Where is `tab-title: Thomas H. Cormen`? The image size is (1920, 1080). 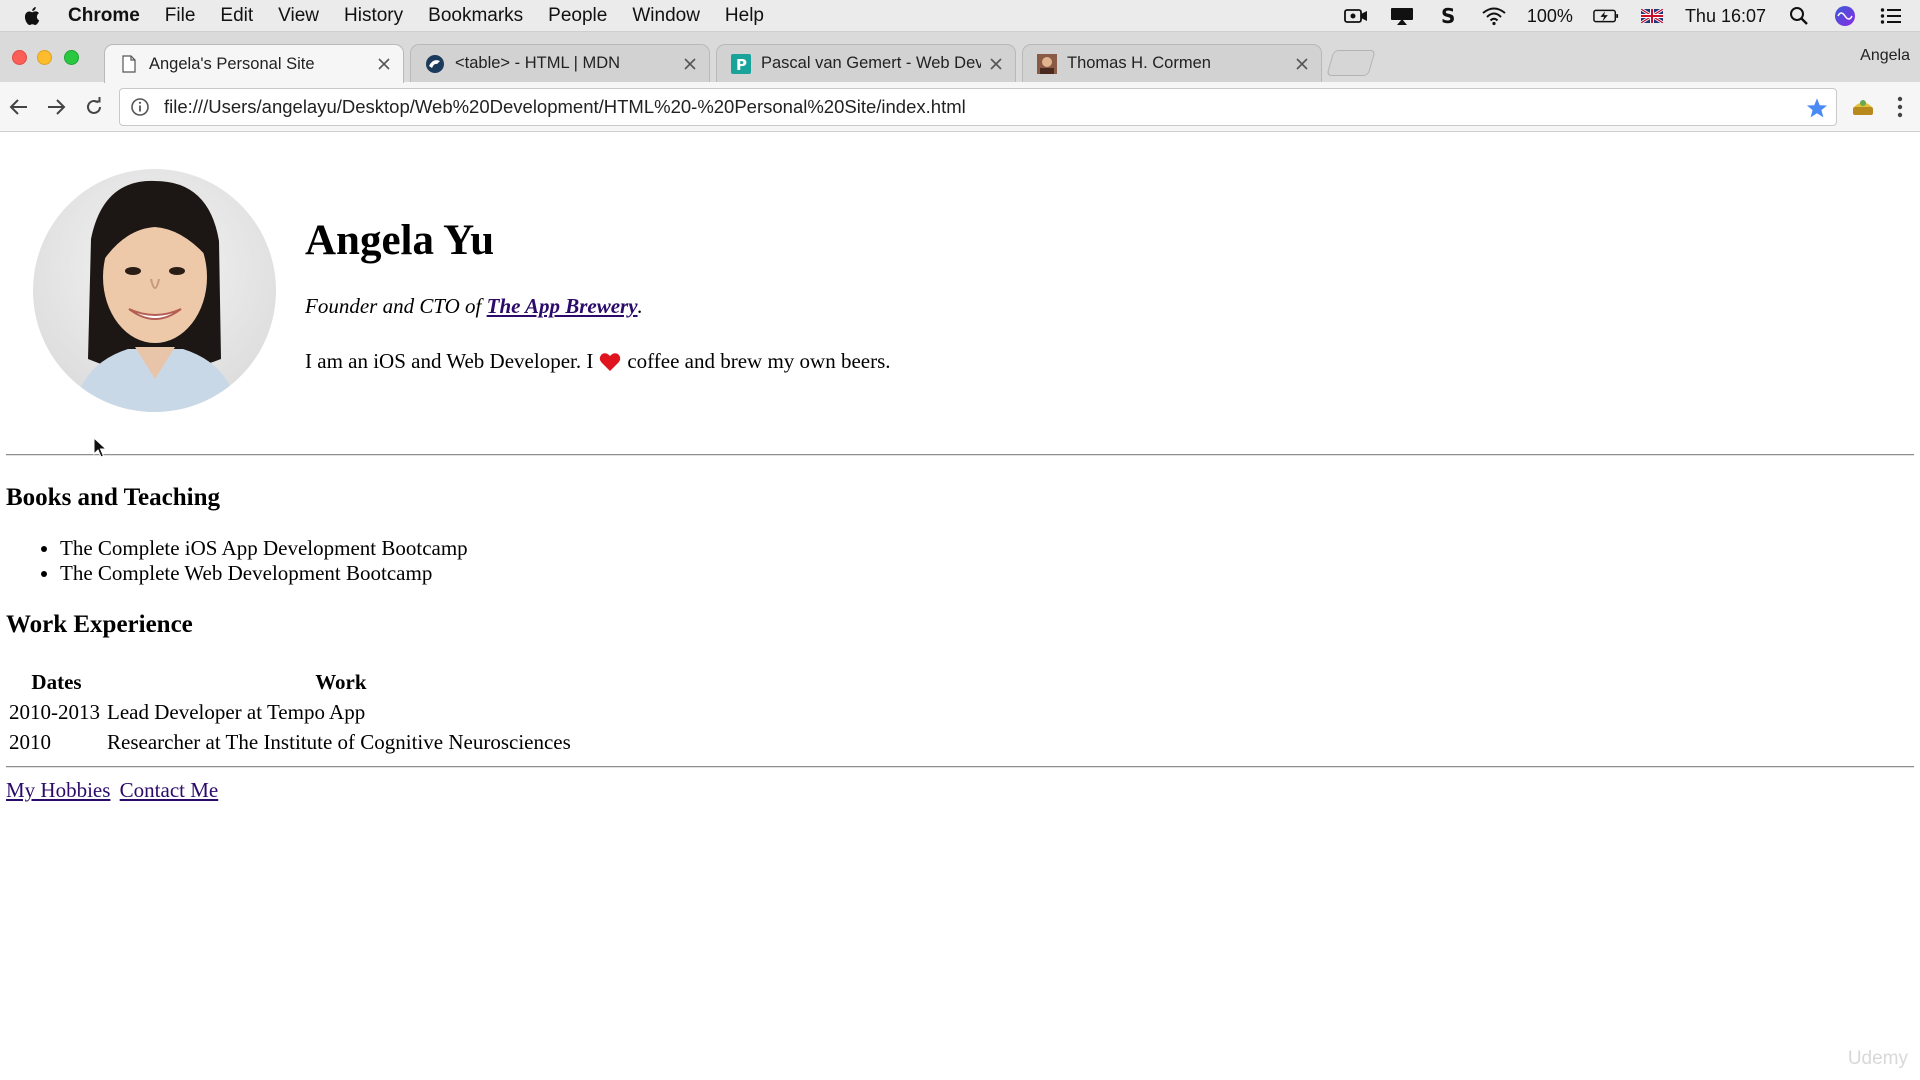
tab-title: Thomas H. Cormen is located at coordinates (1139, 63).